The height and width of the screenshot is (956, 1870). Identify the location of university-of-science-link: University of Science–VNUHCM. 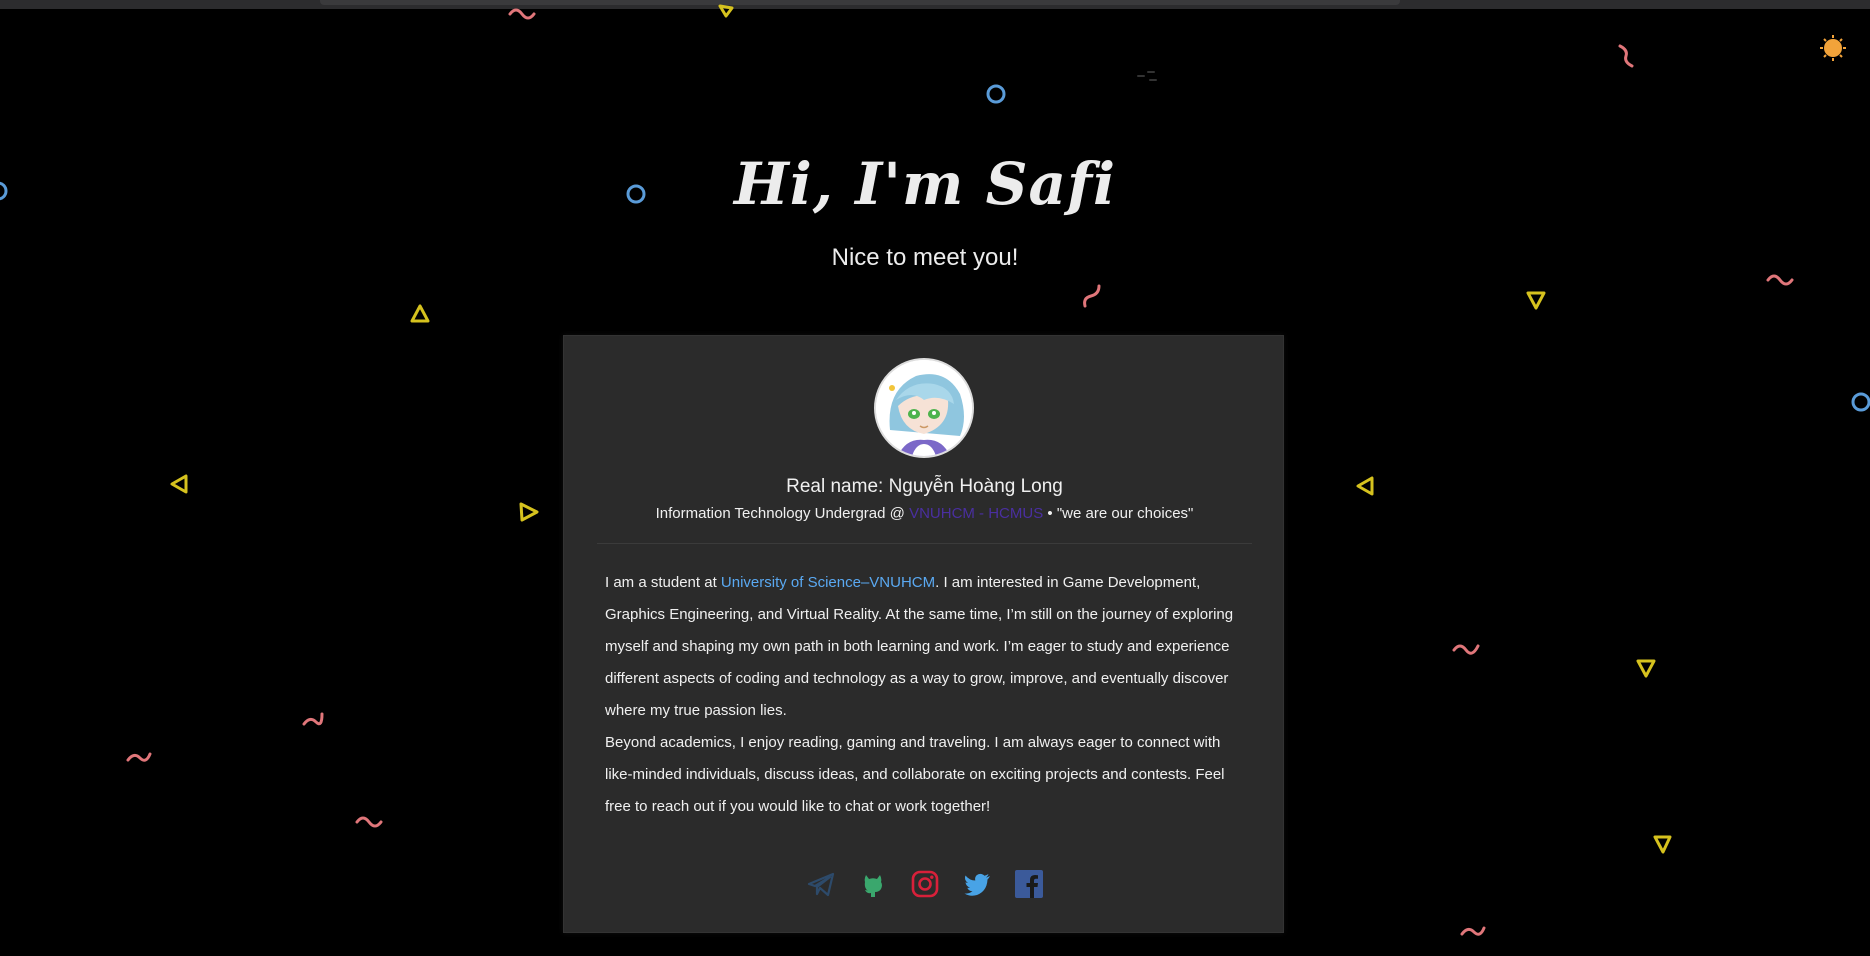
(828, 582).